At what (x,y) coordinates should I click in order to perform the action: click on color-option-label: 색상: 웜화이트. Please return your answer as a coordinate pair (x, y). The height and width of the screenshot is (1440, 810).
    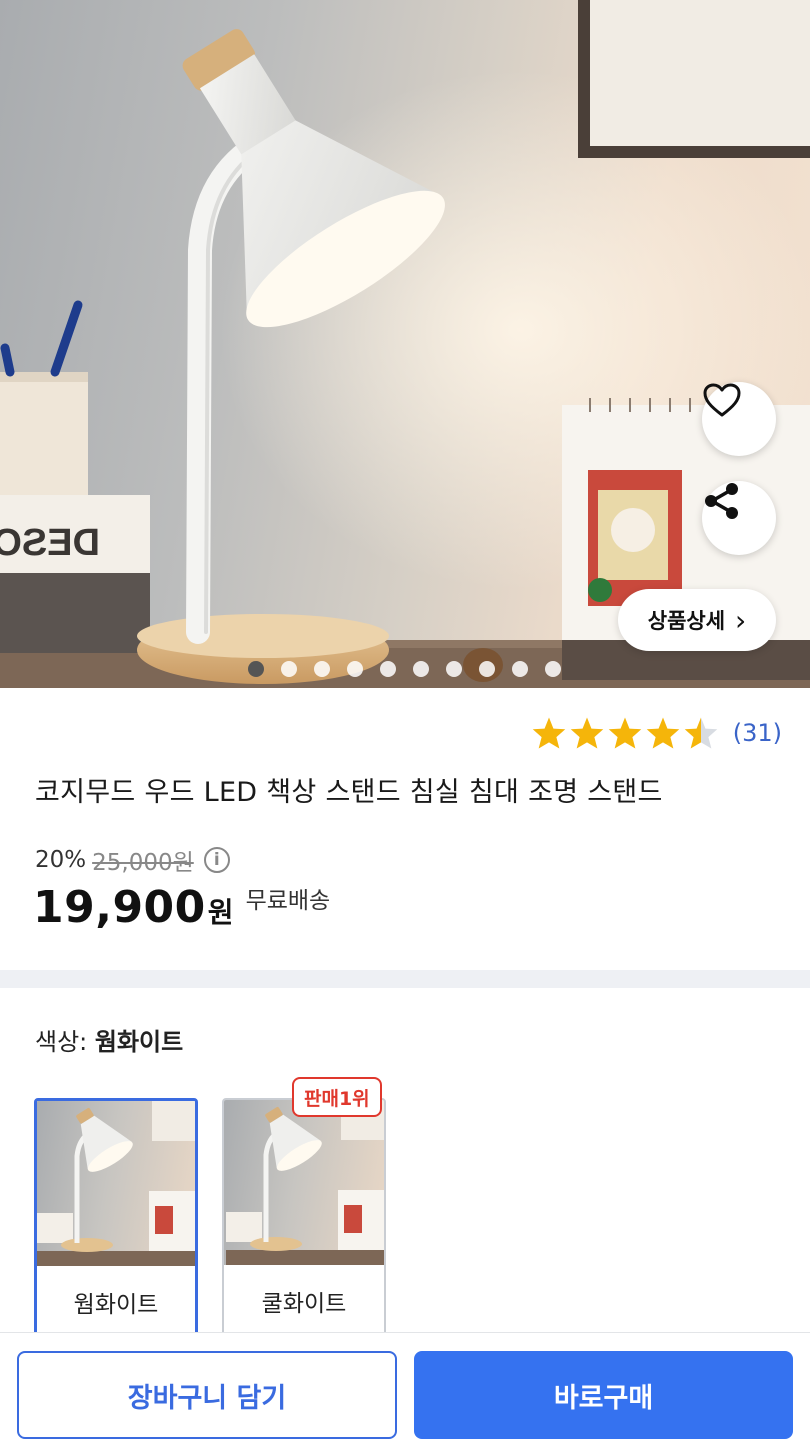
    Looking at the image, I should click on (109, 1039).